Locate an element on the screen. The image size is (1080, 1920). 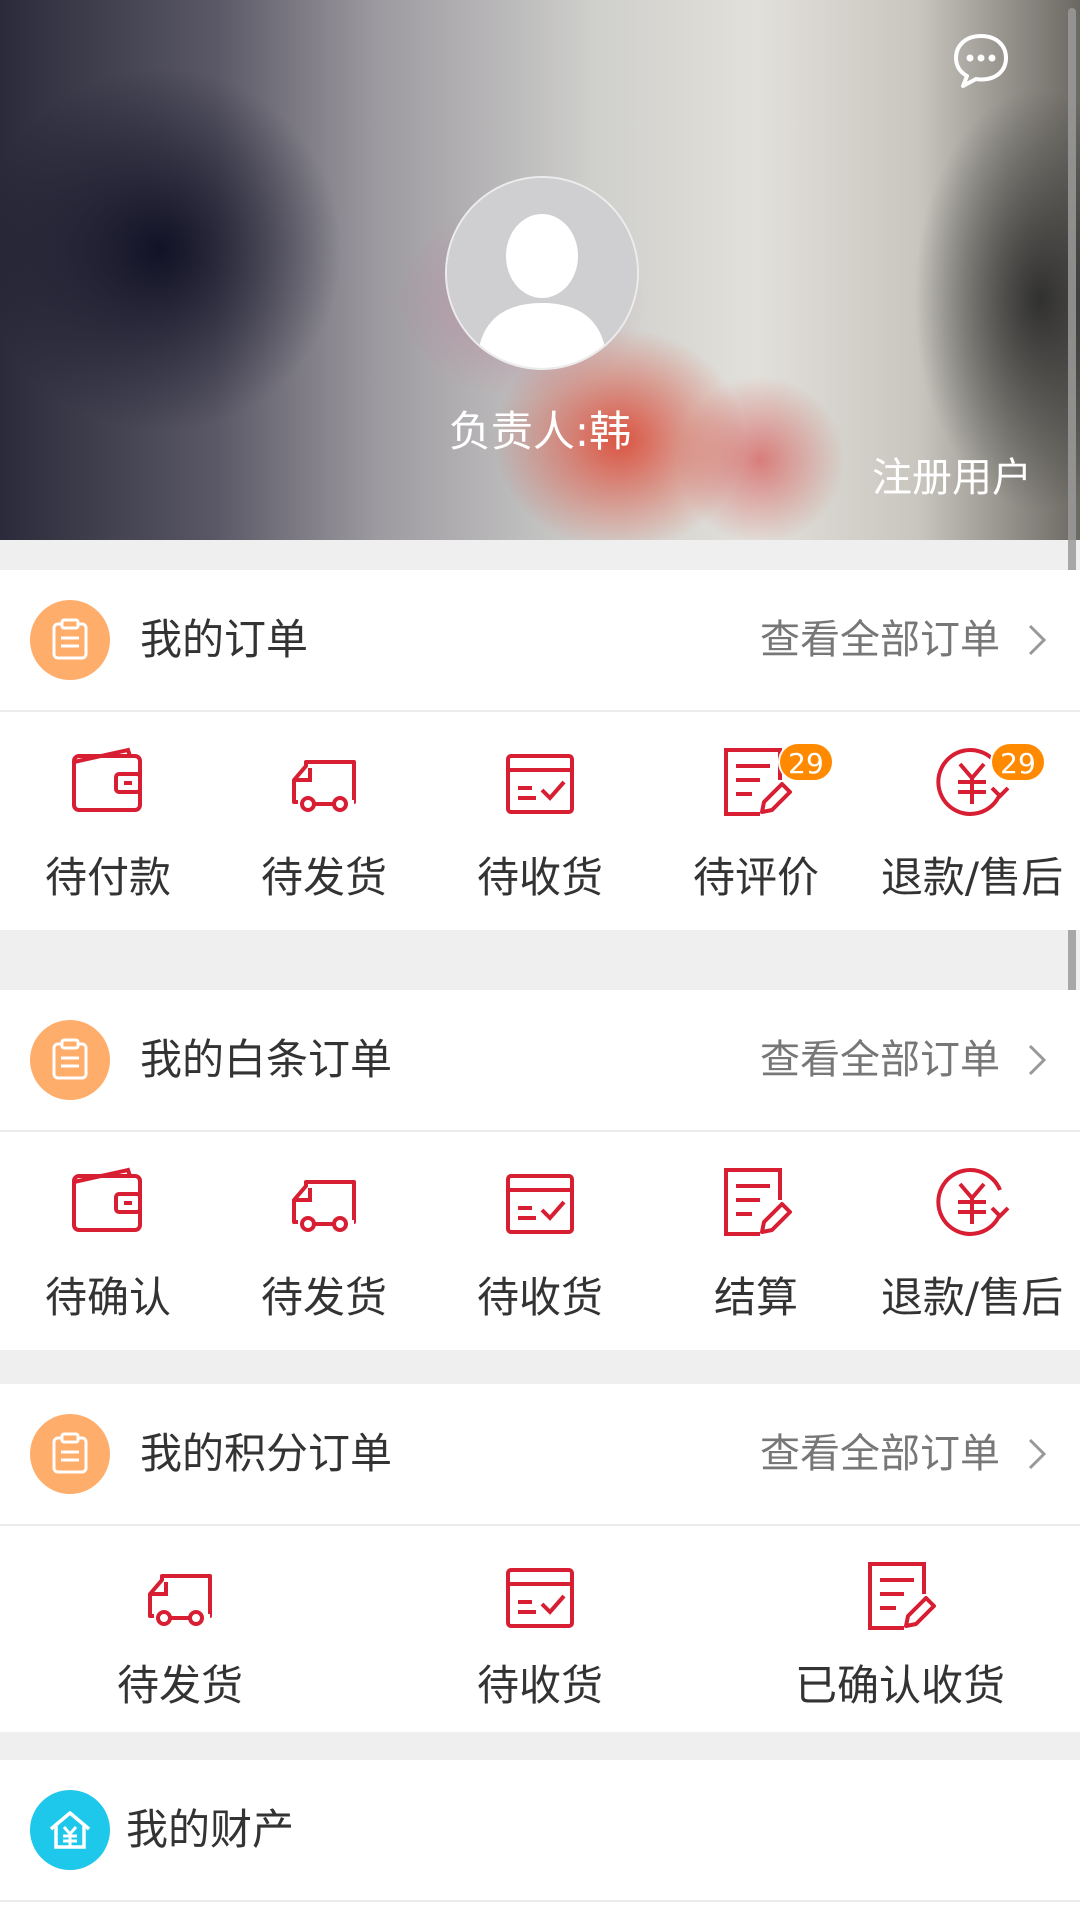
points-status-to-ship: 待发货 is located at coordinates (180, 1629).